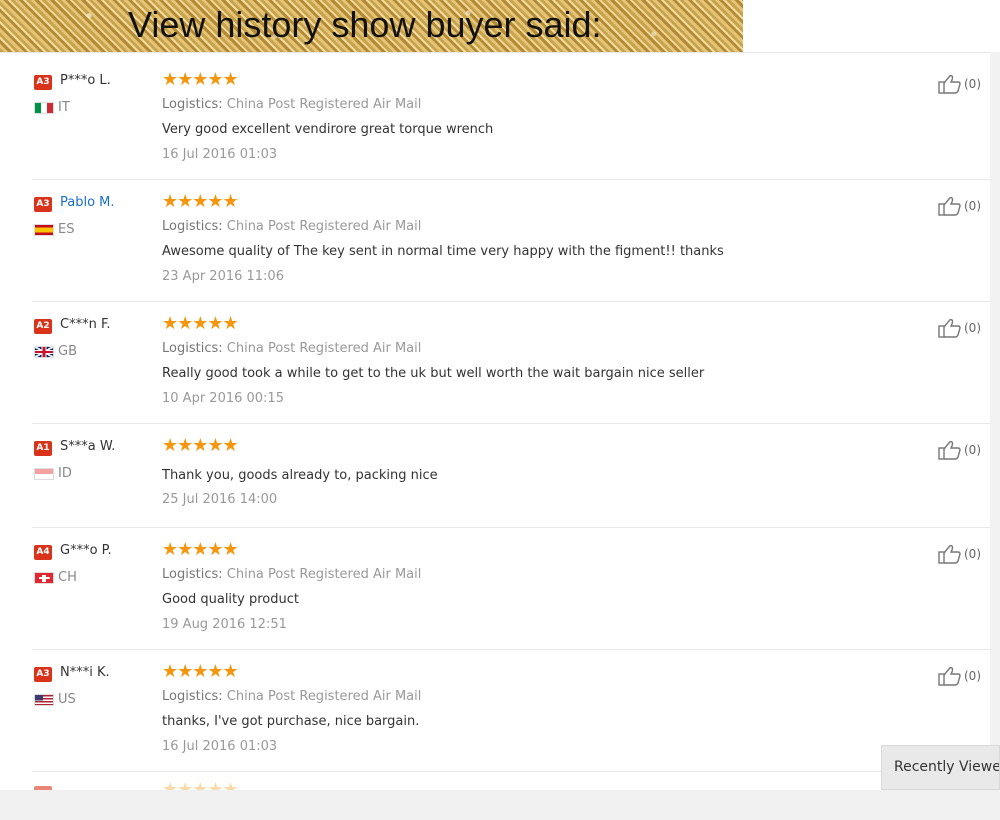 The width and height of the screenshot is (1000, 820). Describe the element at coordinates (66, 229) in the screenshot. I see `buyer-country: ES` at that location.